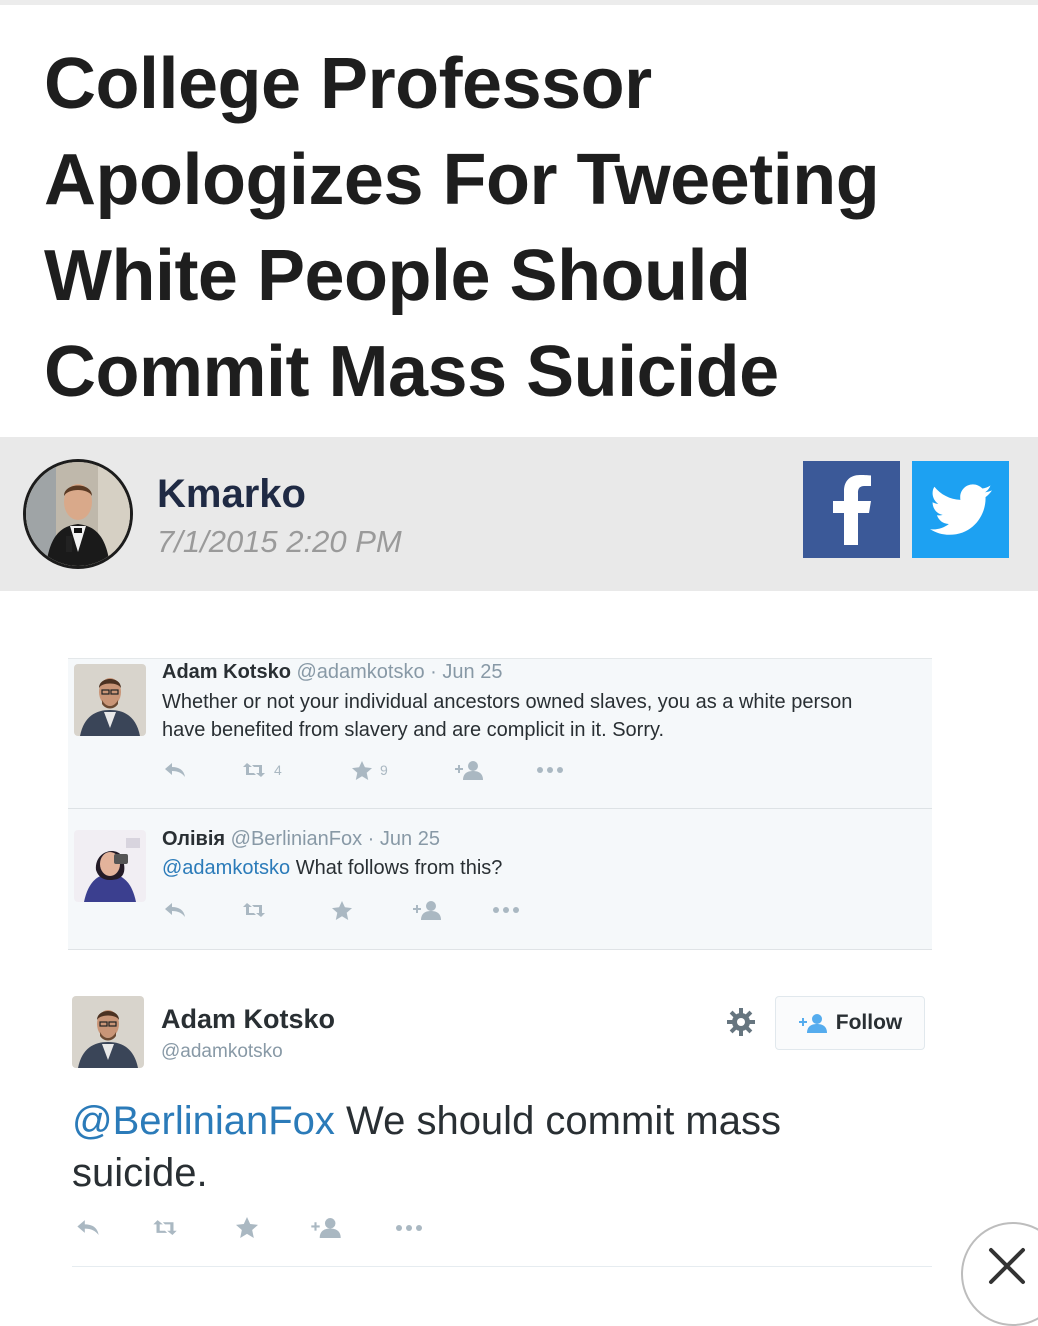  What do you see at coordinates (403, 770) in the screenshot?
I see `favorite-button: 9` at bounding box center [403, 770].